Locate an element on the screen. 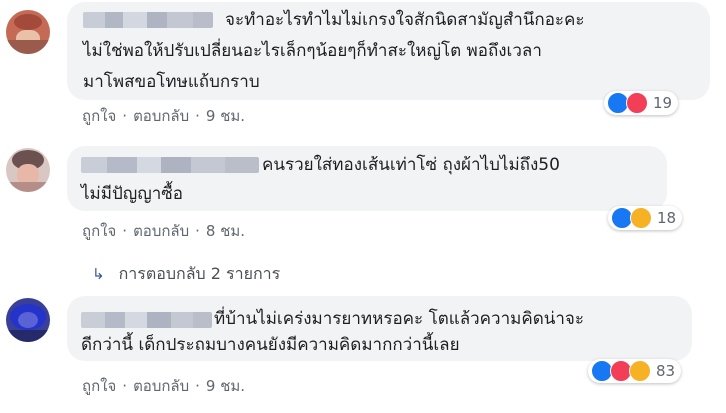 The image size is (726, 413). view-replies-link: ↳ การตอบกลับ 2 รายการ is located at coordinates (186, 274).